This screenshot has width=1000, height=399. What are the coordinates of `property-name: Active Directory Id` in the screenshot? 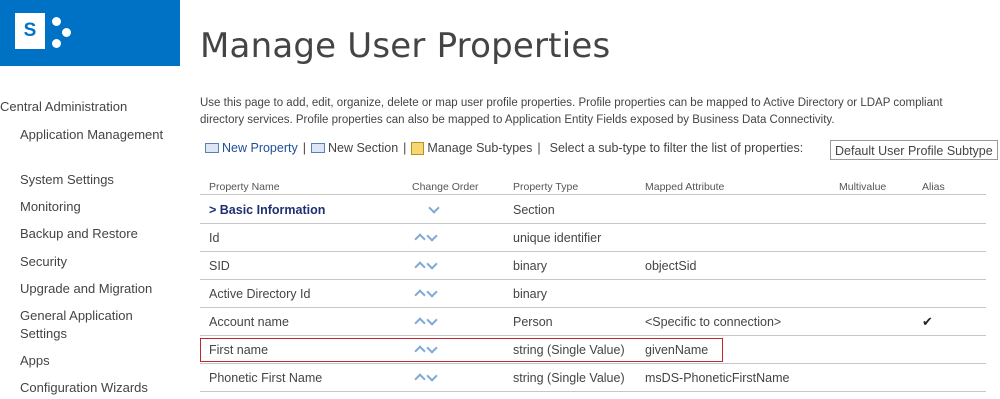 It's located at (259, 294).